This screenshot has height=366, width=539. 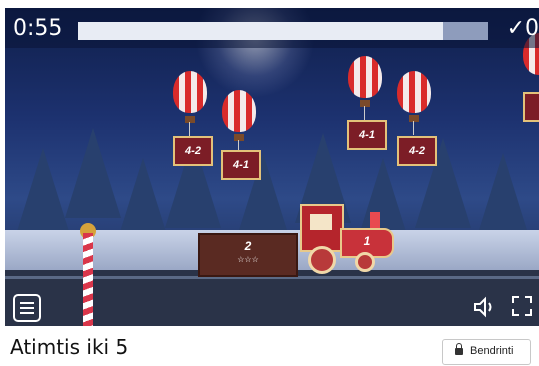 I want to click on menu-icon, so click(x=27, y=308).